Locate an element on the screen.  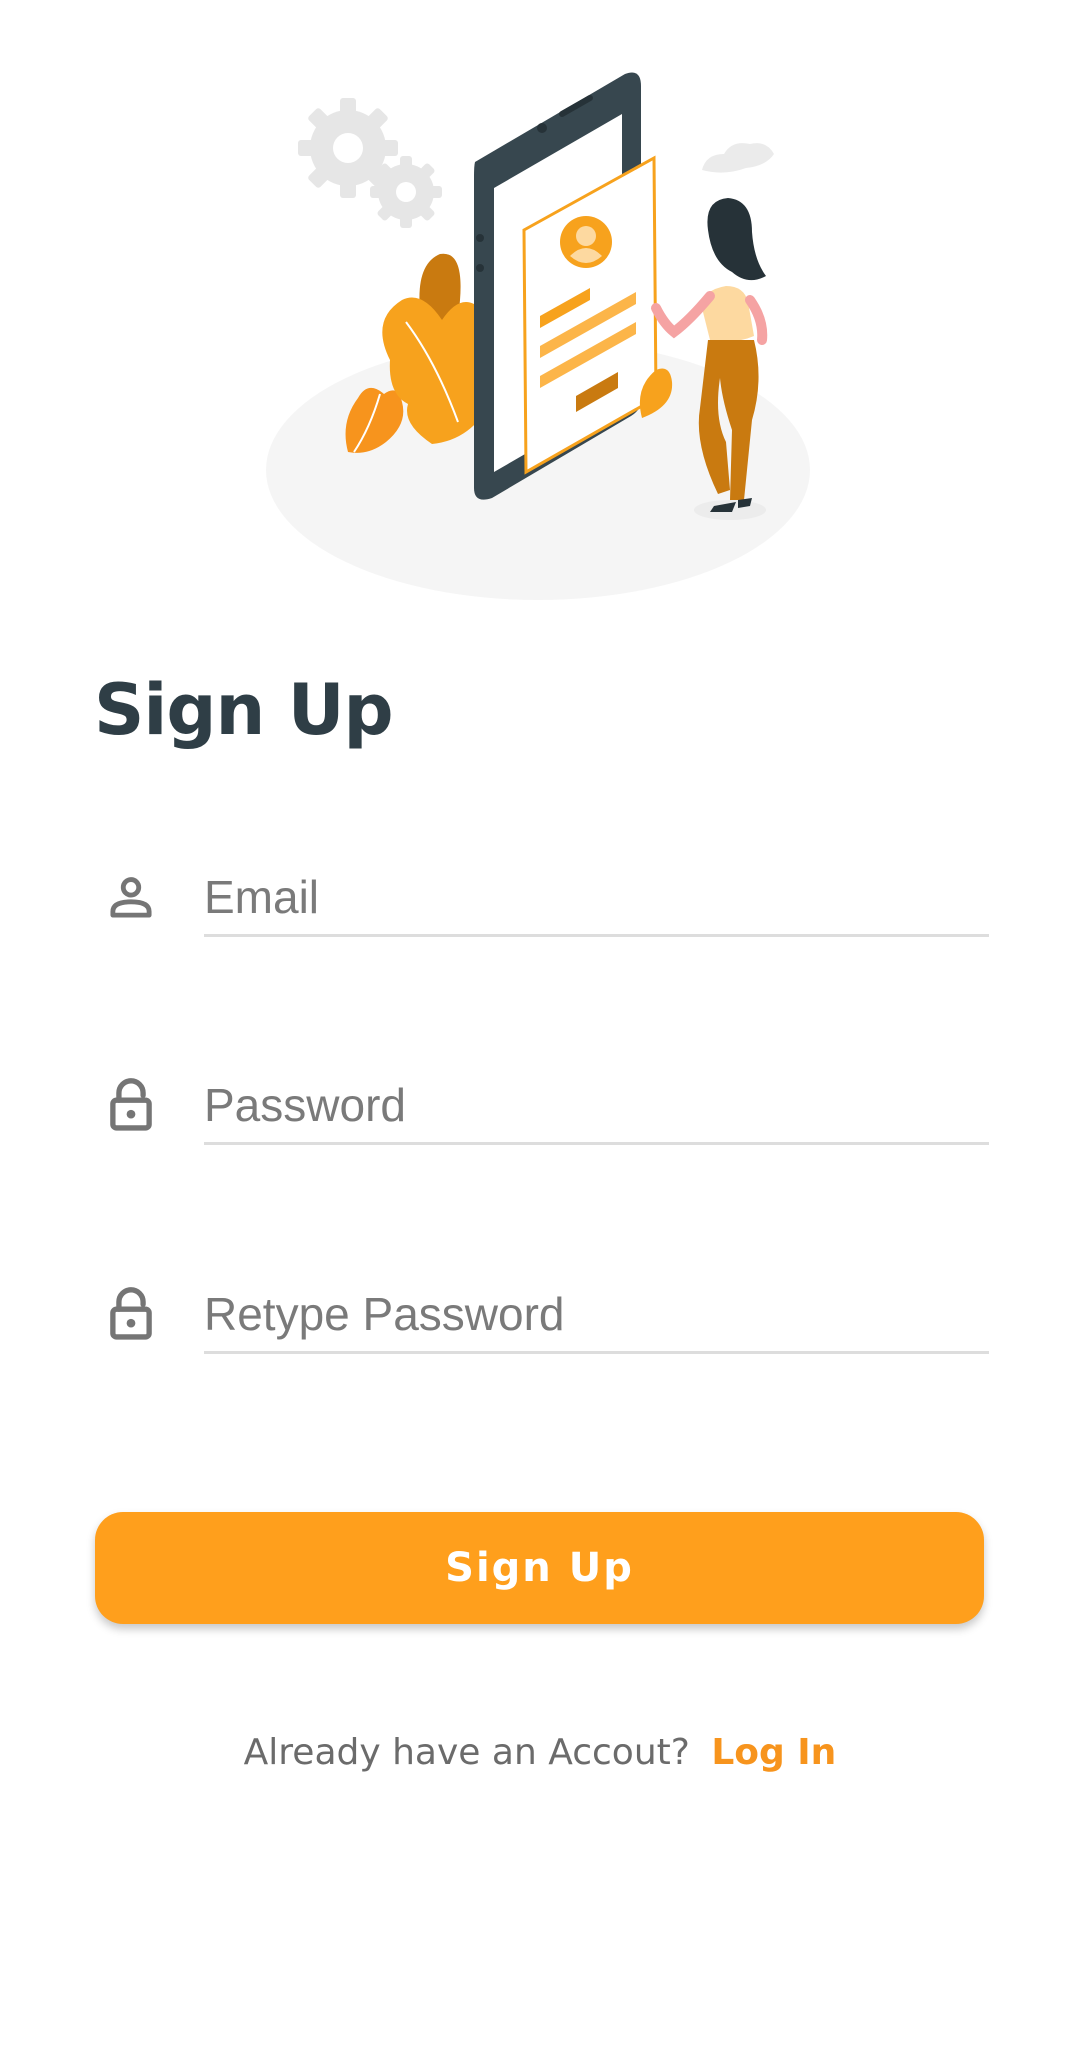
retype-password-input is located at coordinates (596, 1314).